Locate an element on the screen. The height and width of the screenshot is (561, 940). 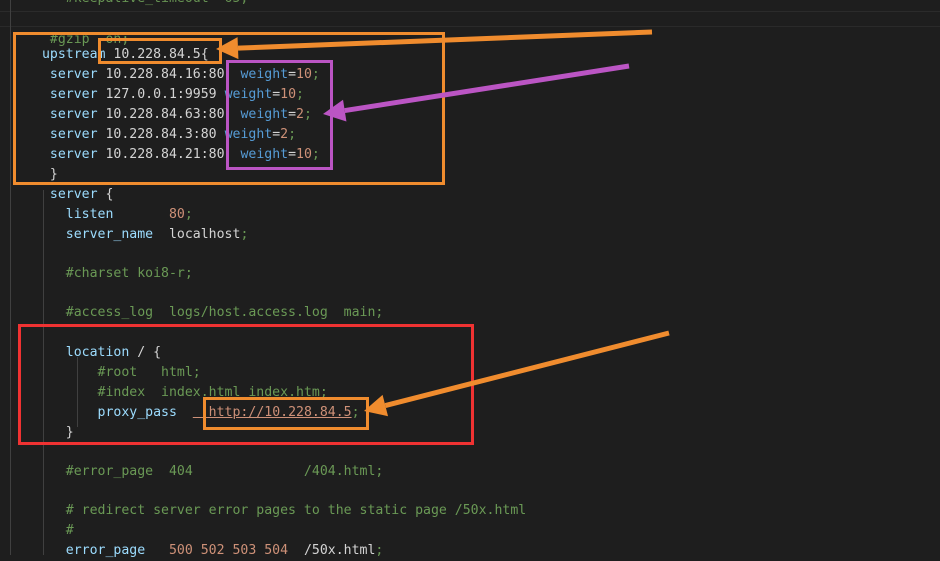
code-token: #error_page 404 /404.html; is located at coordinates (224, 471).